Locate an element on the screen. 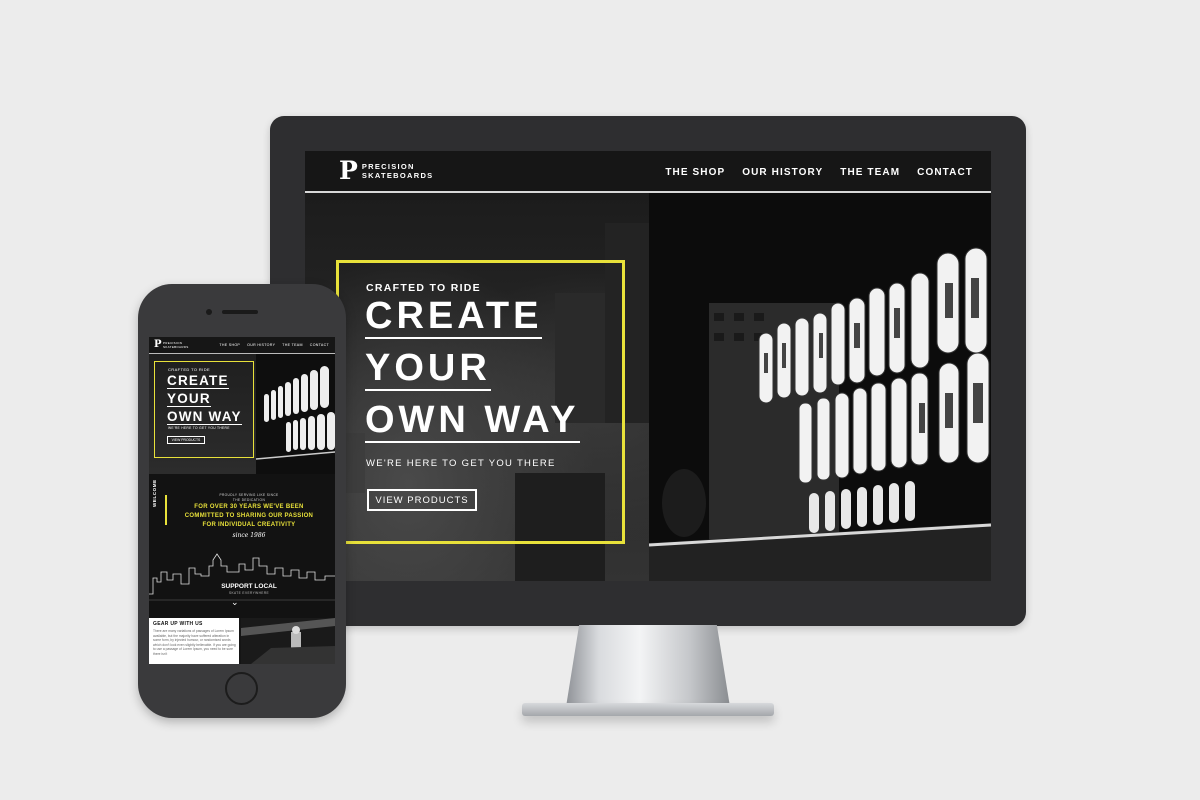 This screenshot has width=1200, height=800. mobile-view-products-button: VIEW PRODUCTS is located at coordinates (186, 440).